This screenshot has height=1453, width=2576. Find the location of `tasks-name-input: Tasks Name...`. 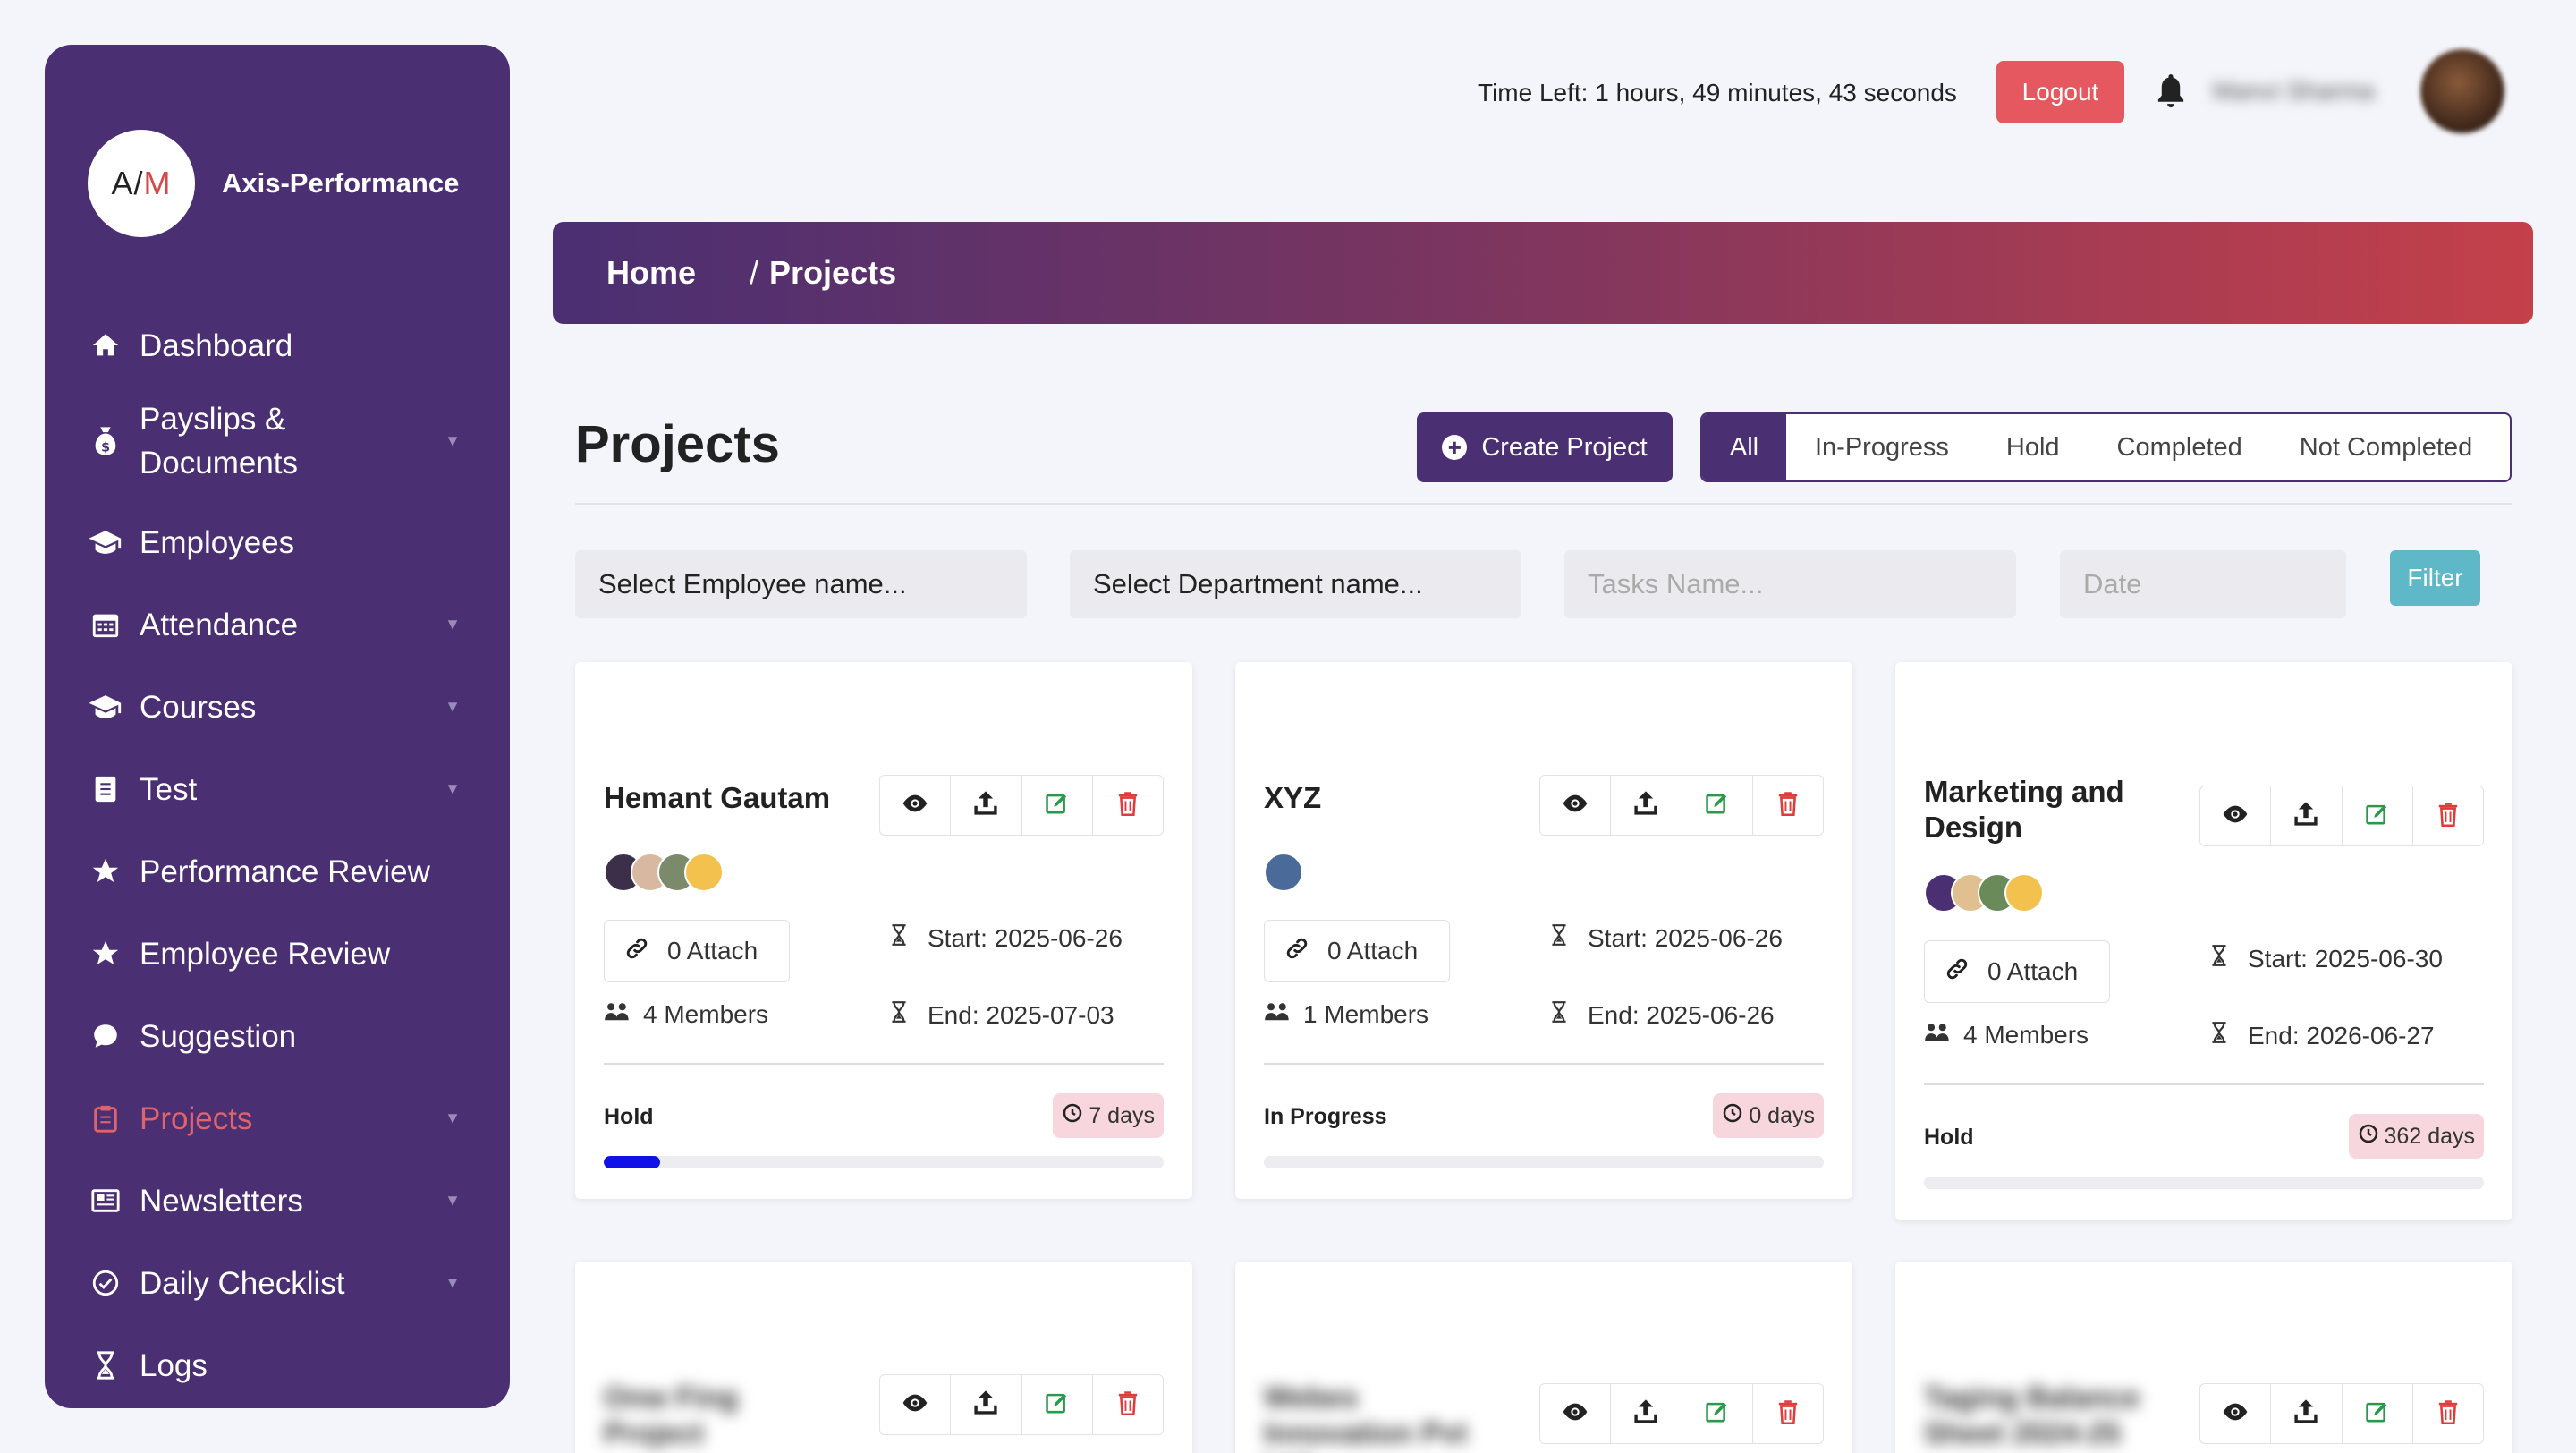

tasks-name-input: Tasks Name... is located at coordinates (1790, 584).